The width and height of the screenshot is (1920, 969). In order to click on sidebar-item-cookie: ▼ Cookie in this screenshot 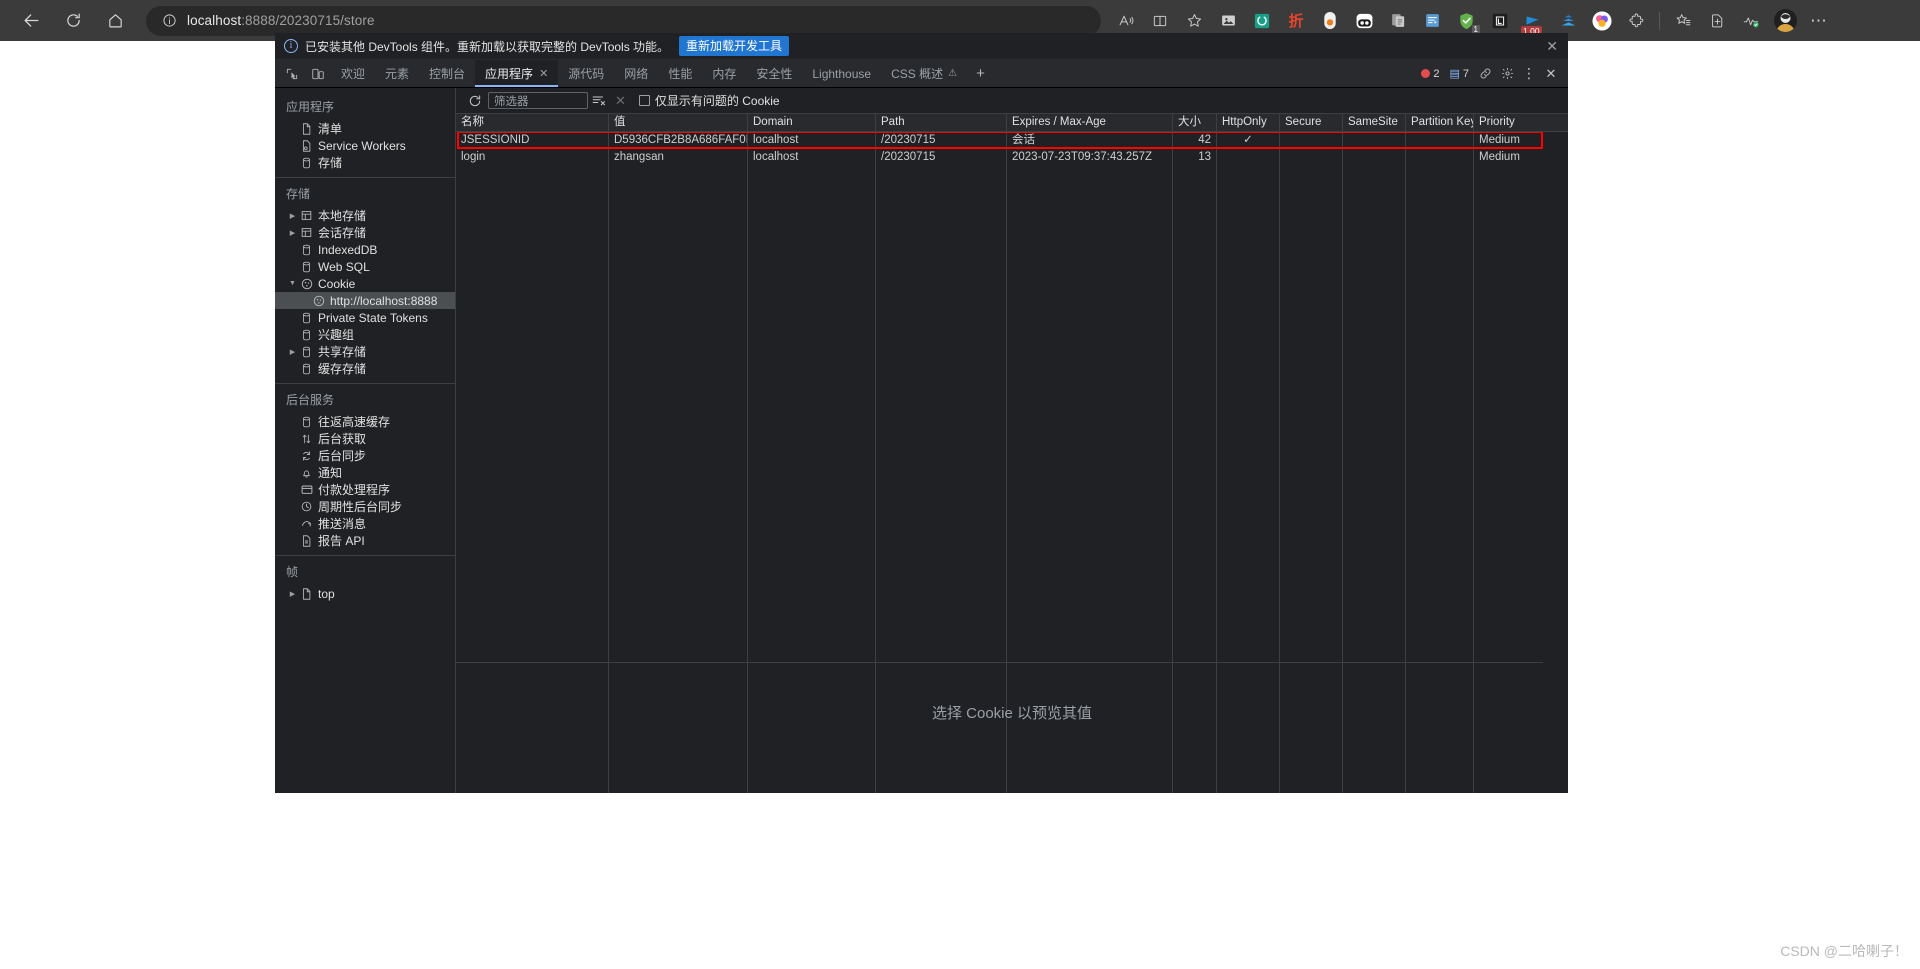, I will do `click(365, 283)`.